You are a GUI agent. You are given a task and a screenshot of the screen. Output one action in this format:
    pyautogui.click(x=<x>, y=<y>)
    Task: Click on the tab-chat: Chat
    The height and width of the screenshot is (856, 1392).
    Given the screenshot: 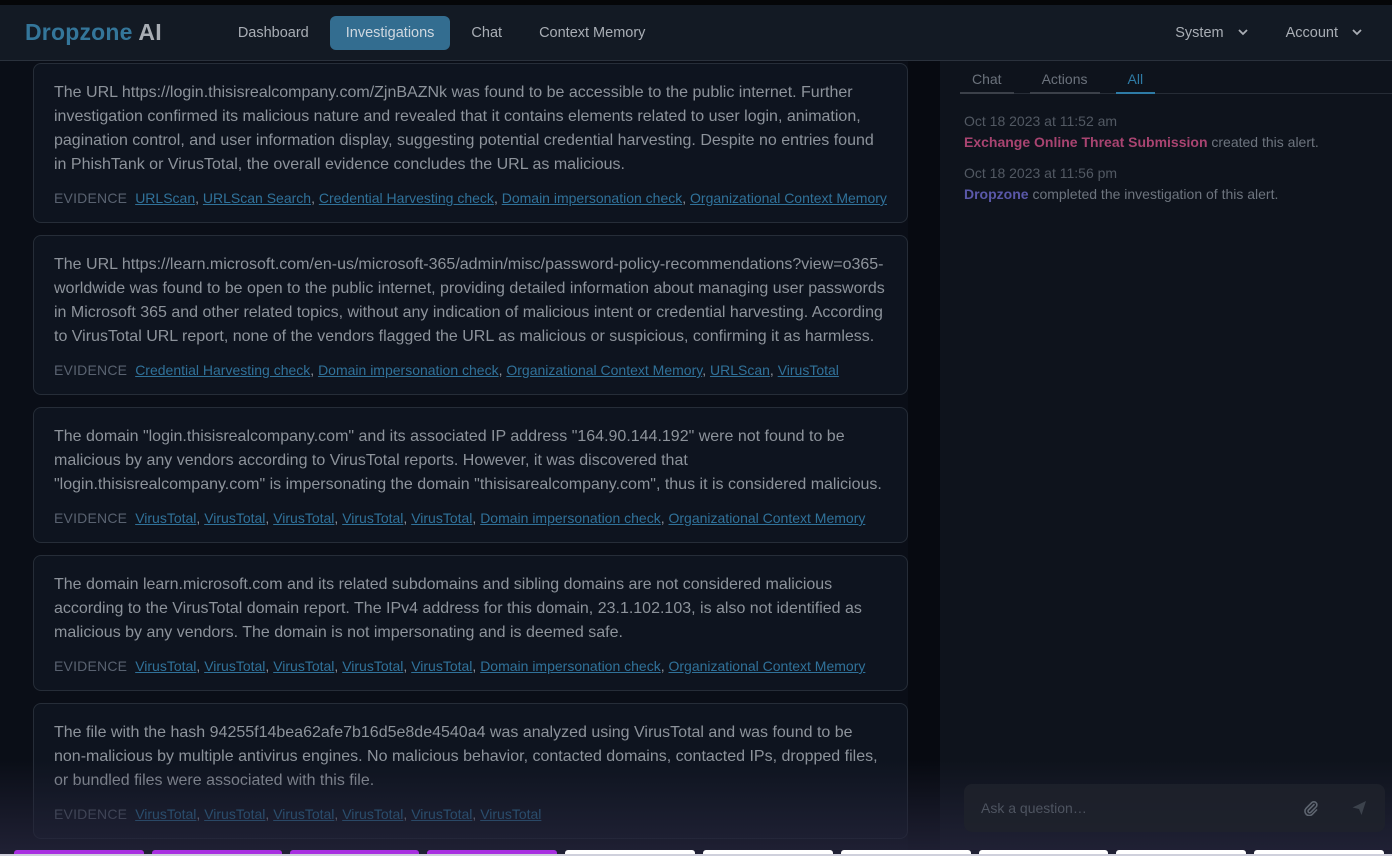 What is the action you would take?
    pyautogui.click(x=987, y=81)
    